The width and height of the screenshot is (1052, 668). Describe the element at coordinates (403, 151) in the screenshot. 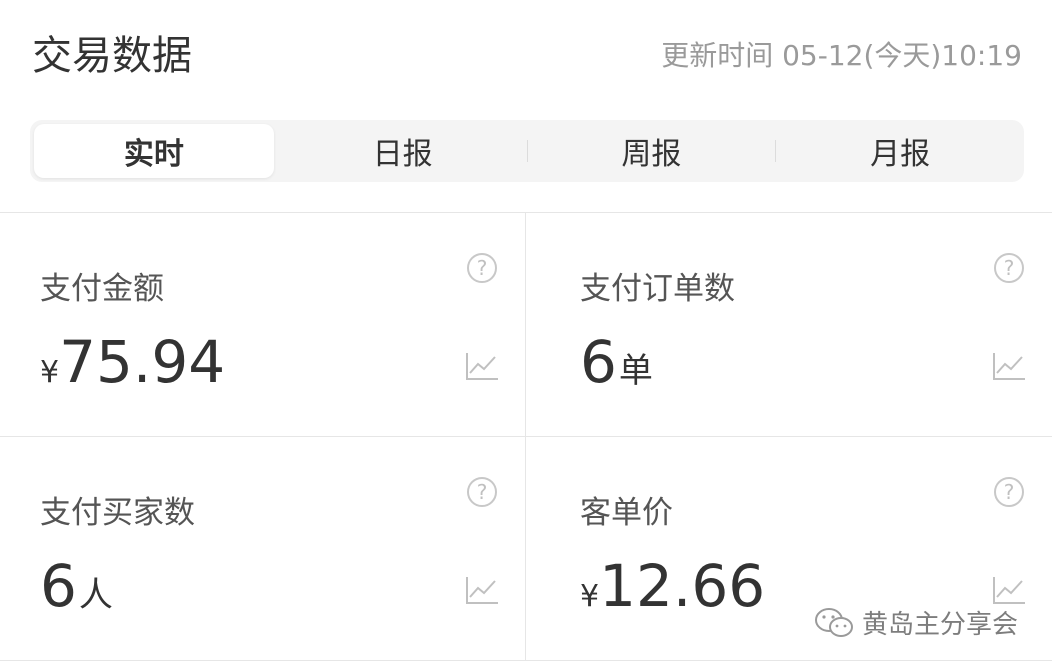

I see `tab-daily: 日报` at that location.